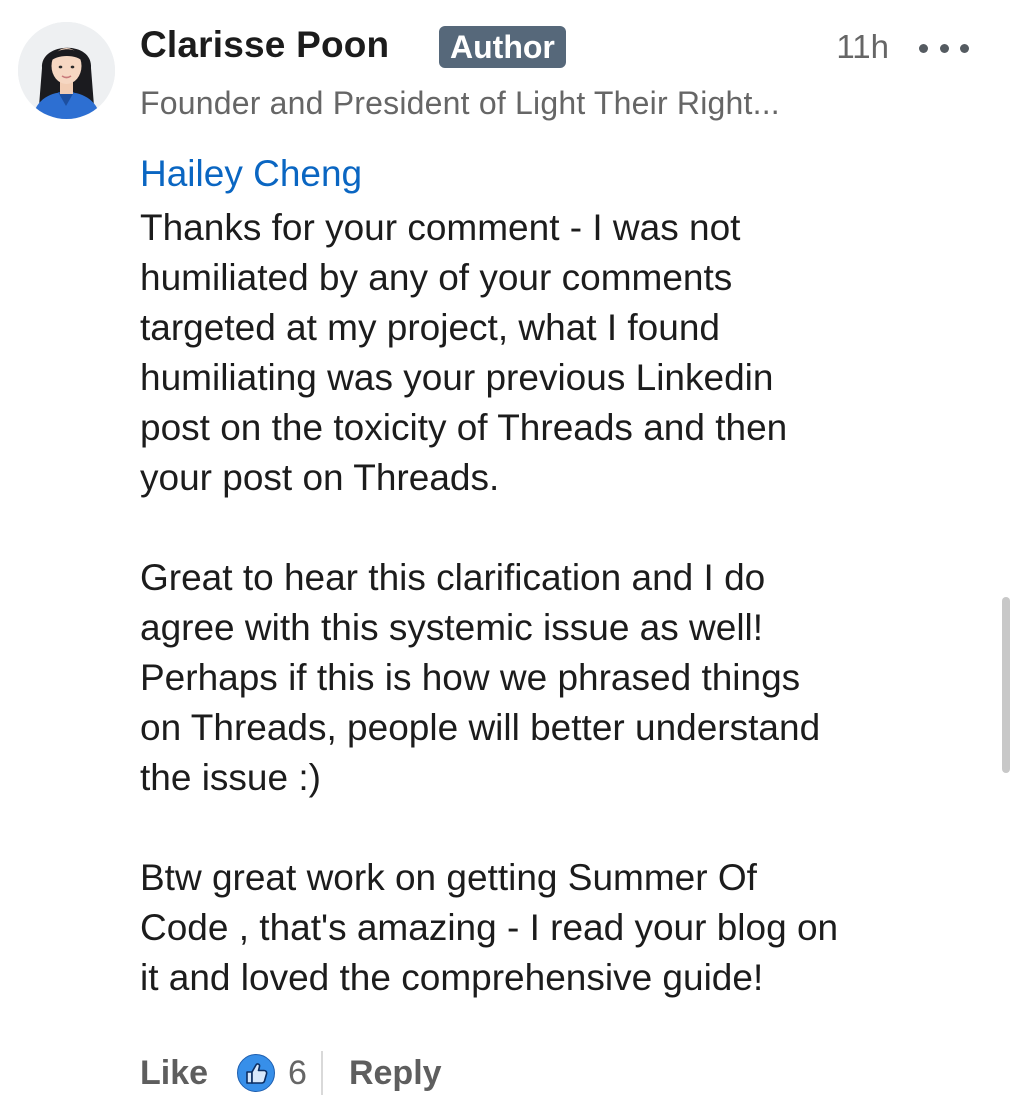 The width and height of the screenshot is (1021, 1114). I want to click on reaction-count: 6, so click(297, 1073).